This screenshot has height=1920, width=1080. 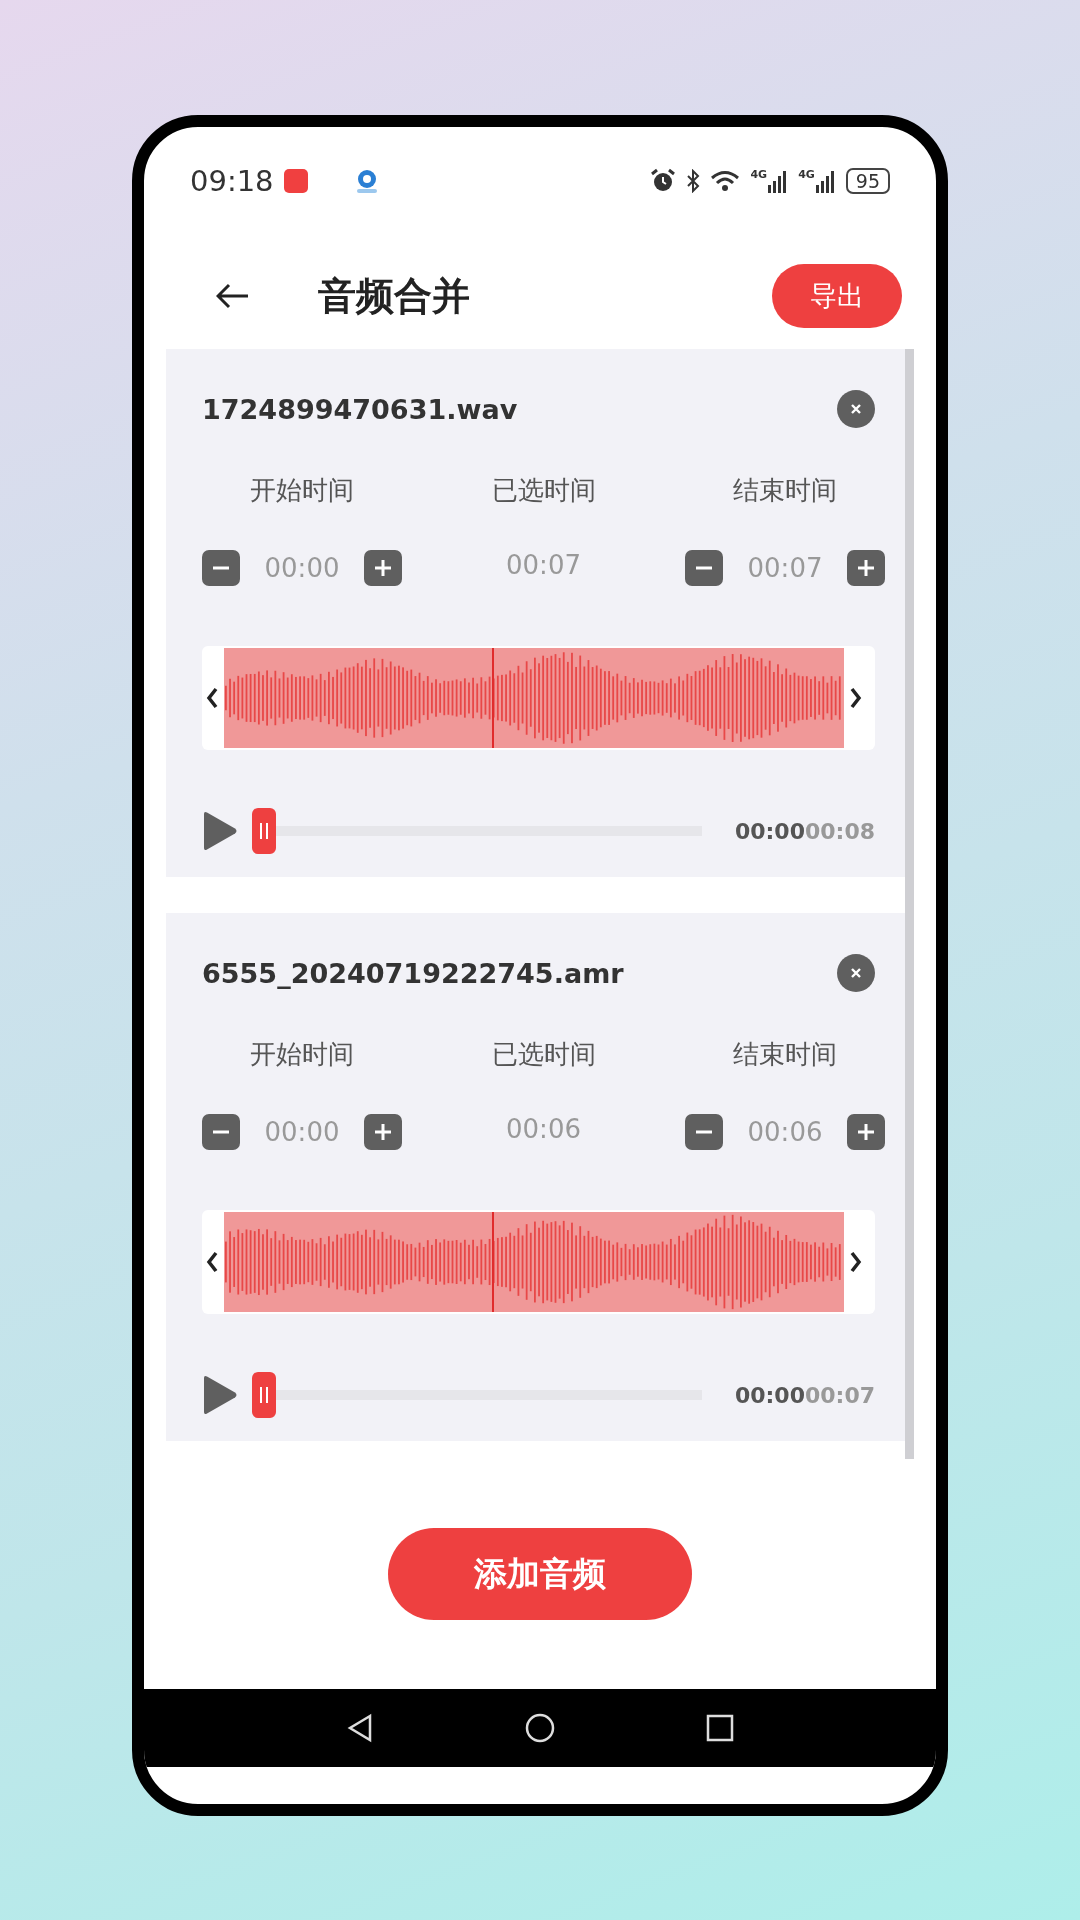 What do you see at coordinates (839, 831) in the screenshot?
I see `total-time: 00:08` at bounding box center [839, 831].